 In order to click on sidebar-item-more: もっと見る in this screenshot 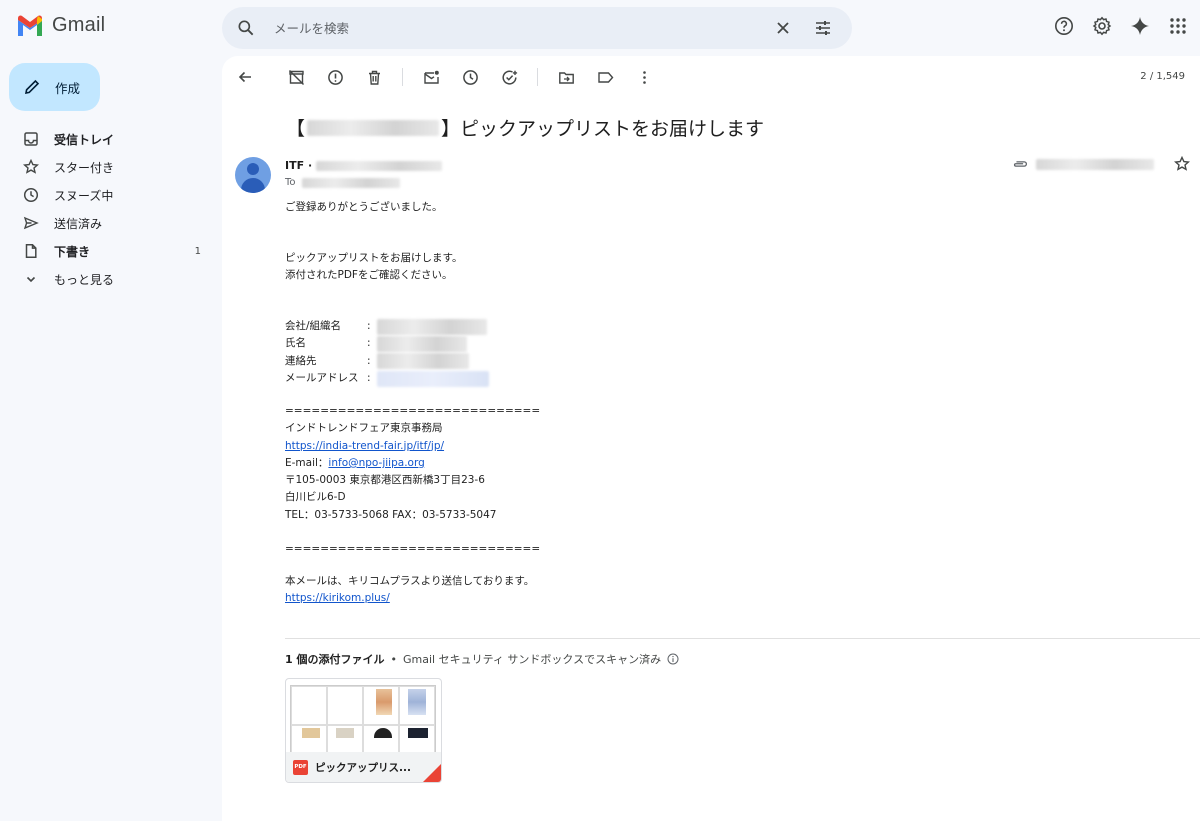, I will do `click(108, 279)`.